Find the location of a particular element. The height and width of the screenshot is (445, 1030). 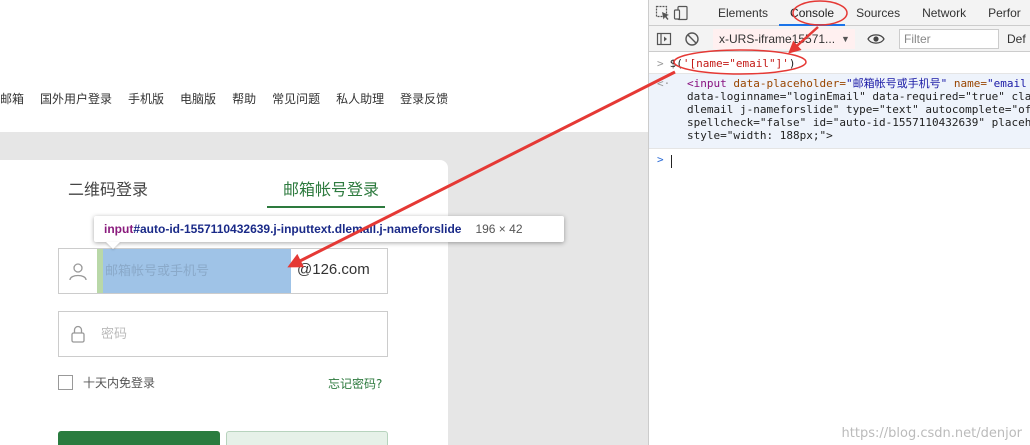

log-levels-selector: Def is located at coordinates (1016, 39).